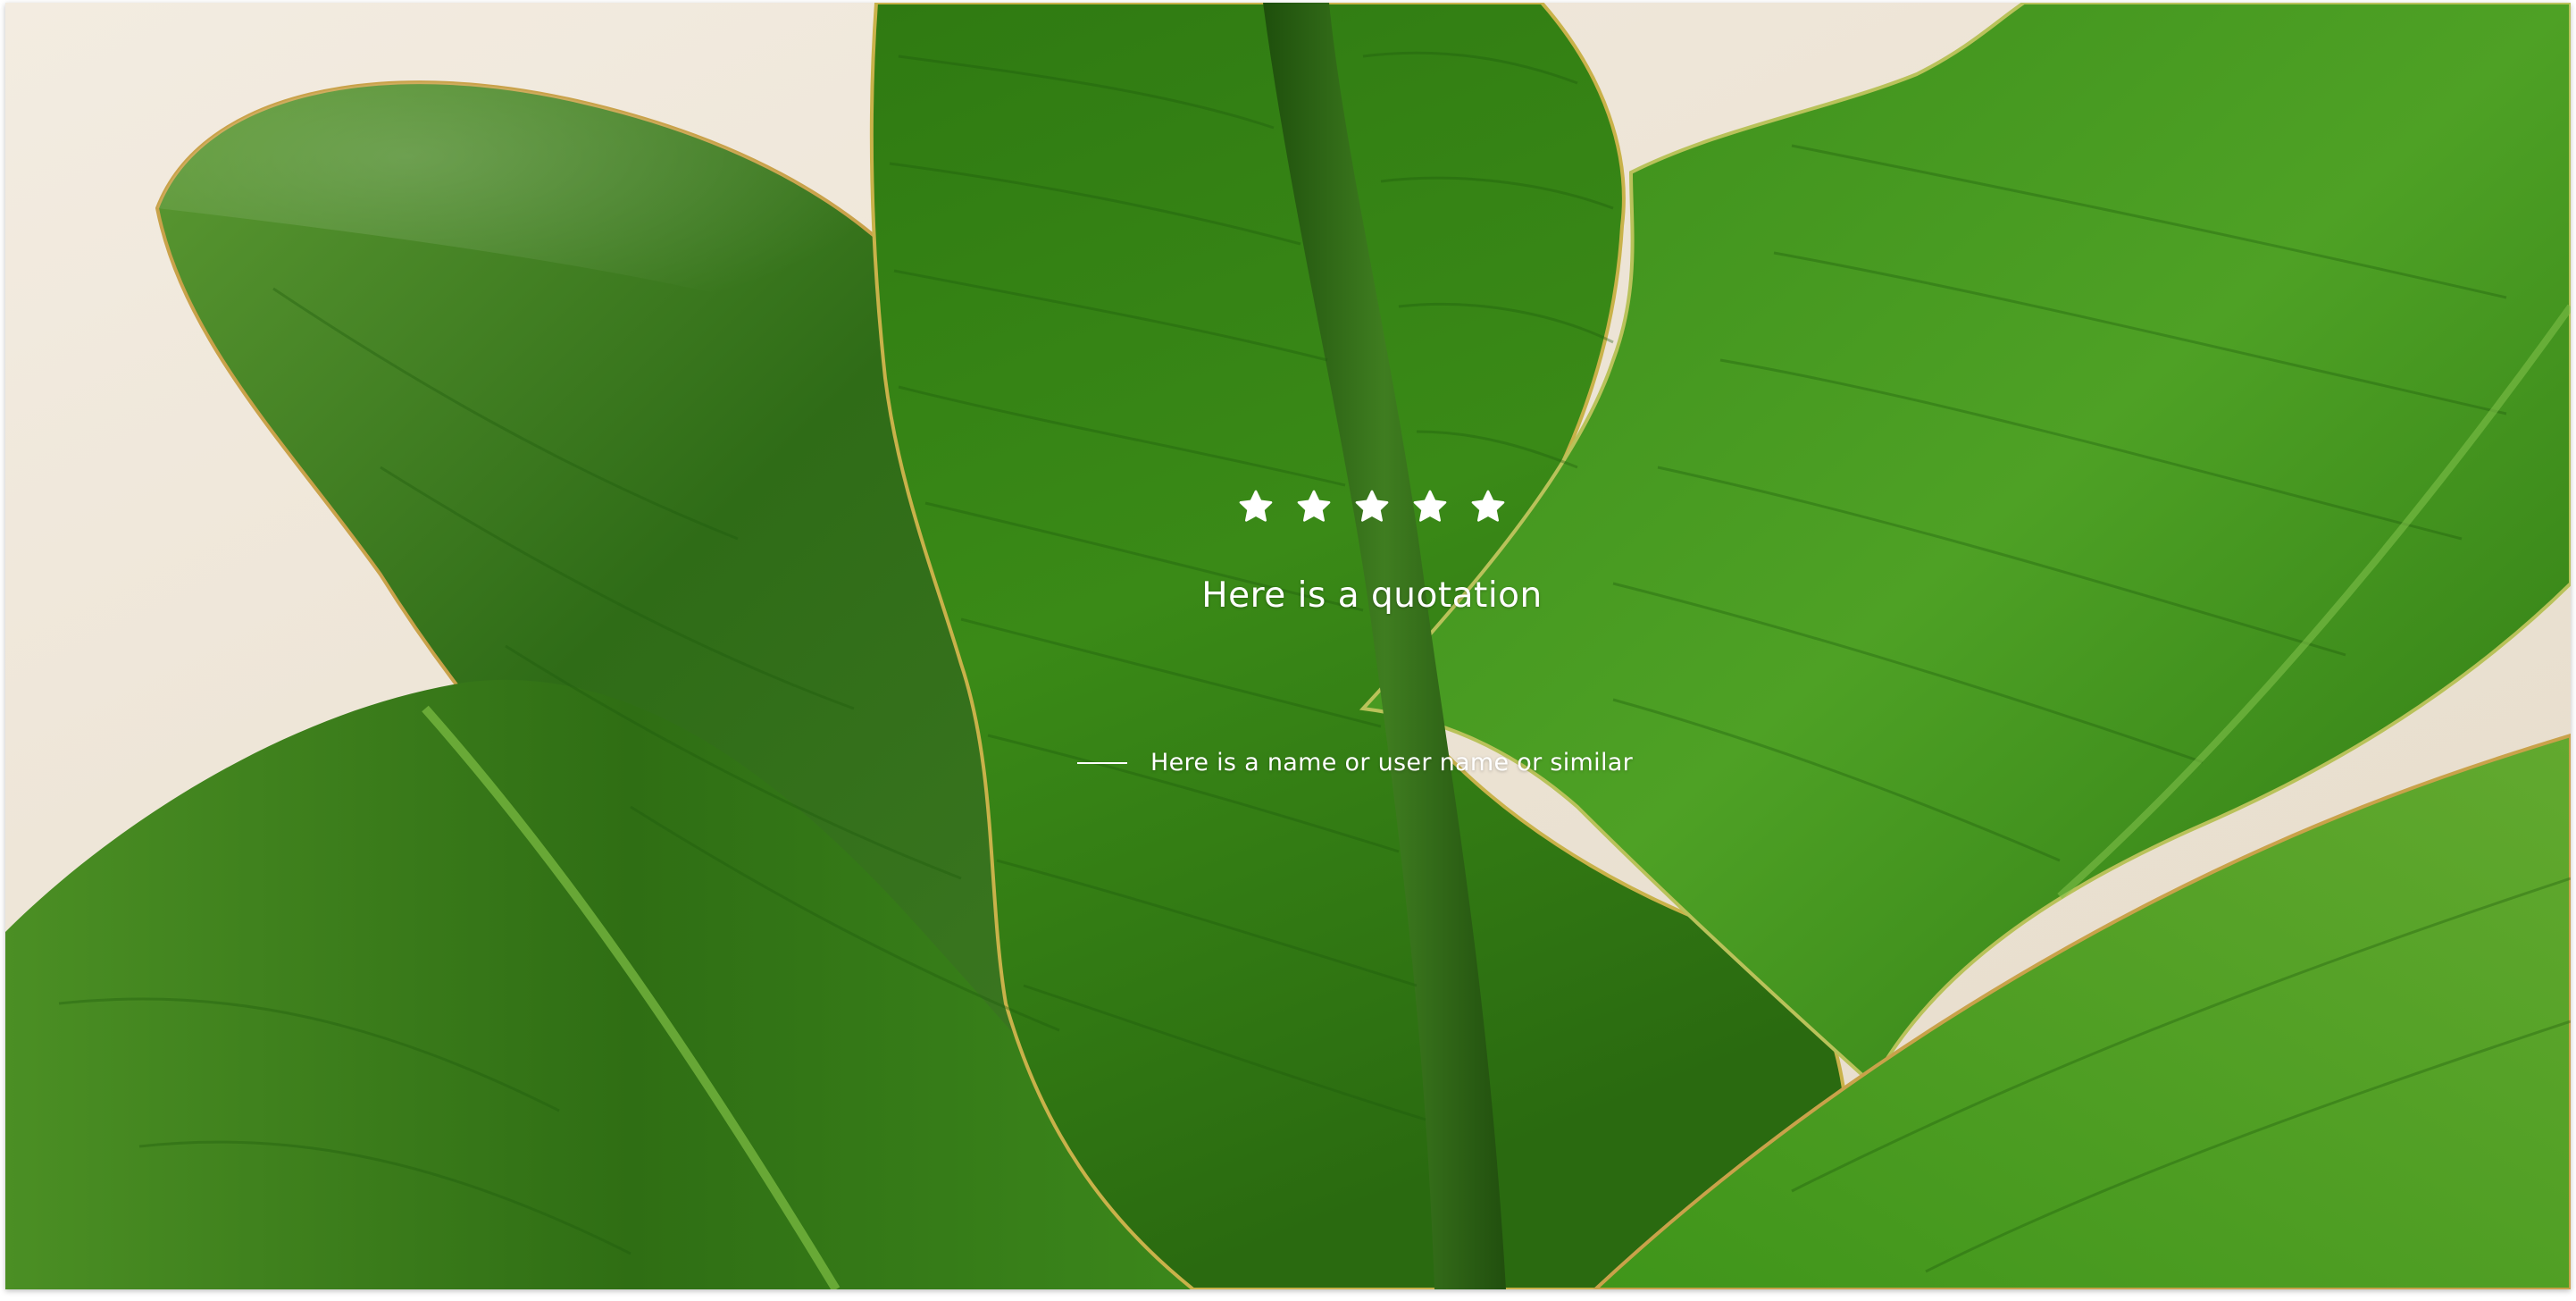 The height and width of the screenshot is (1301, 2576). I want to click on author-name: Here is a name or user name or similar, so click(1392, 762).